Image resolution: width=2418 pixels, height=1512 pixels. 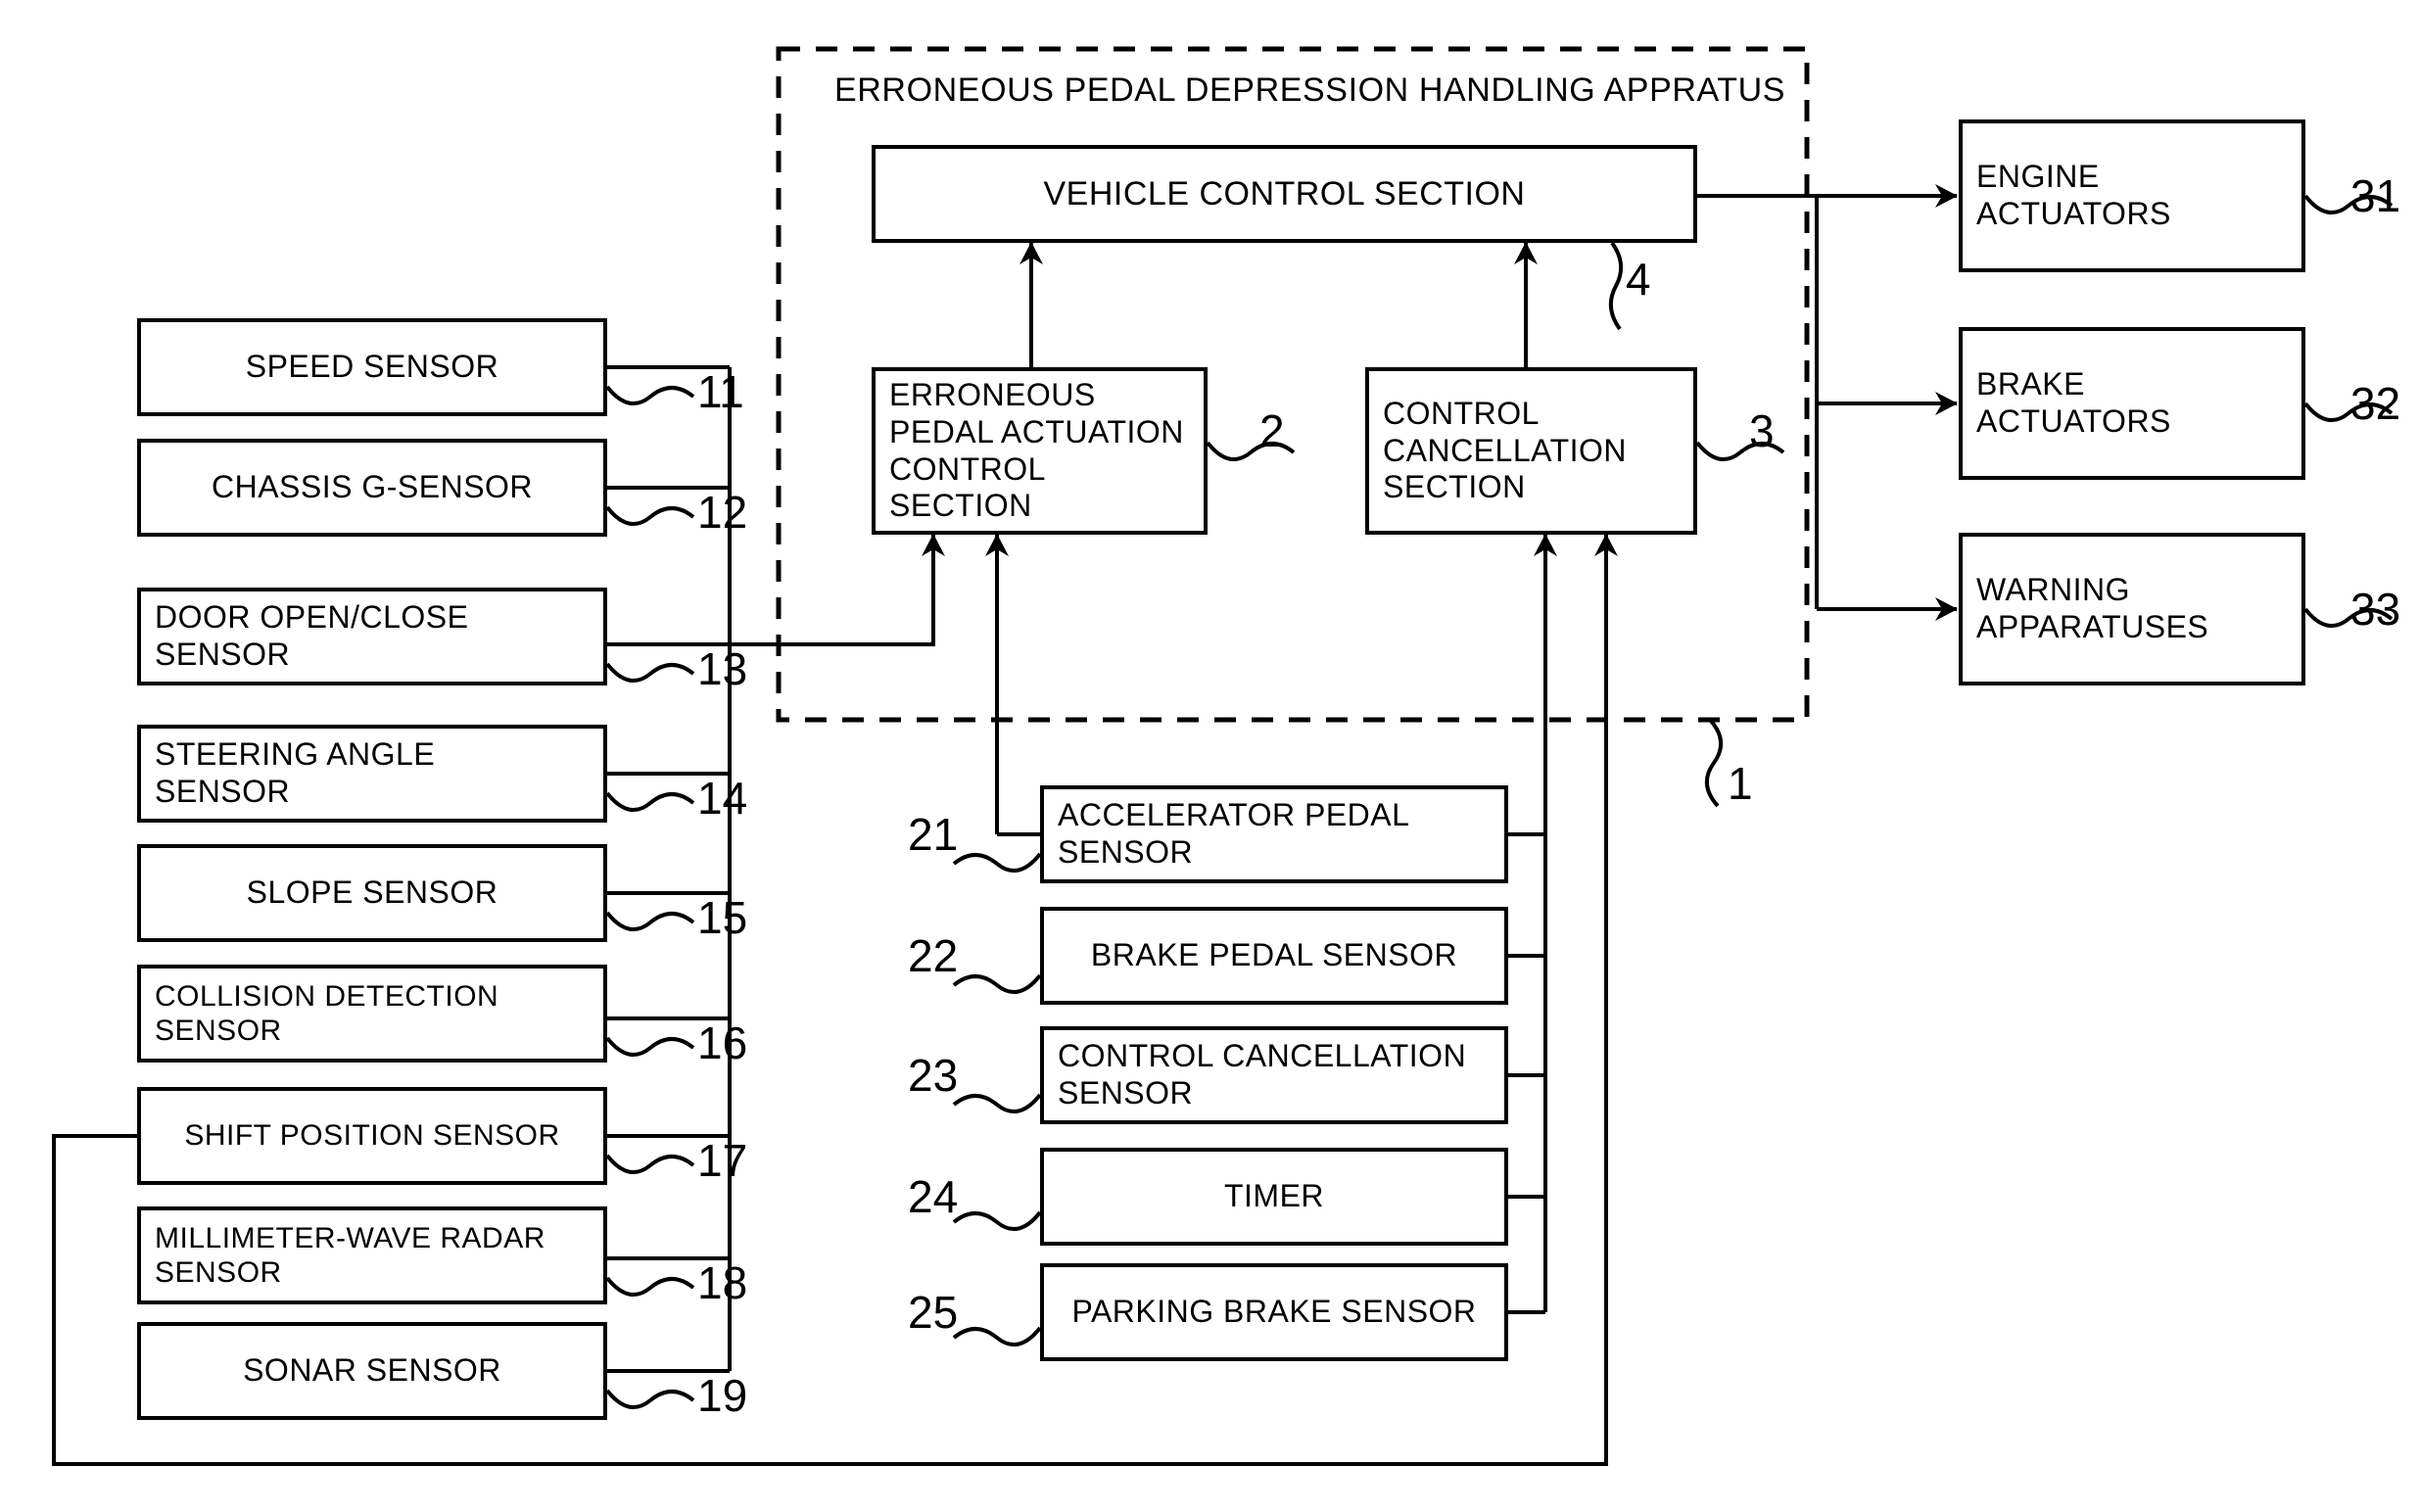 I want to click on sensor-box-speed: SPEED SENSOR, so click(x=372, y=367).